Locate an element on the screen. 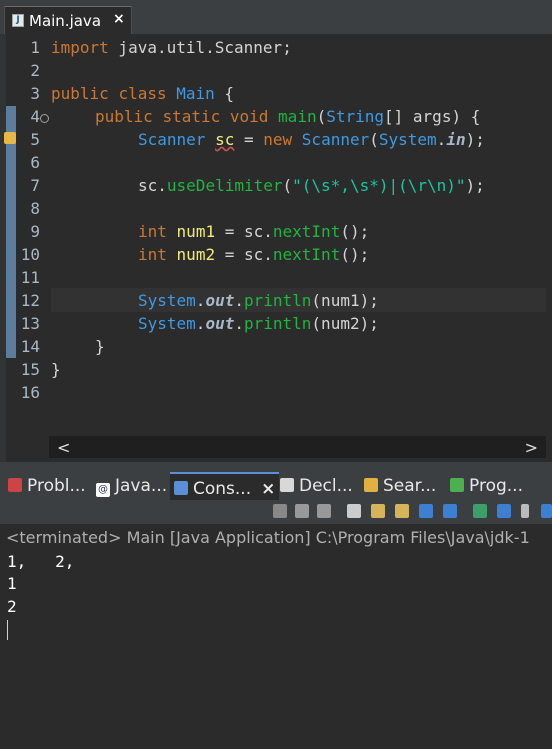  console-toolbar is located at coordinates (276, 512).